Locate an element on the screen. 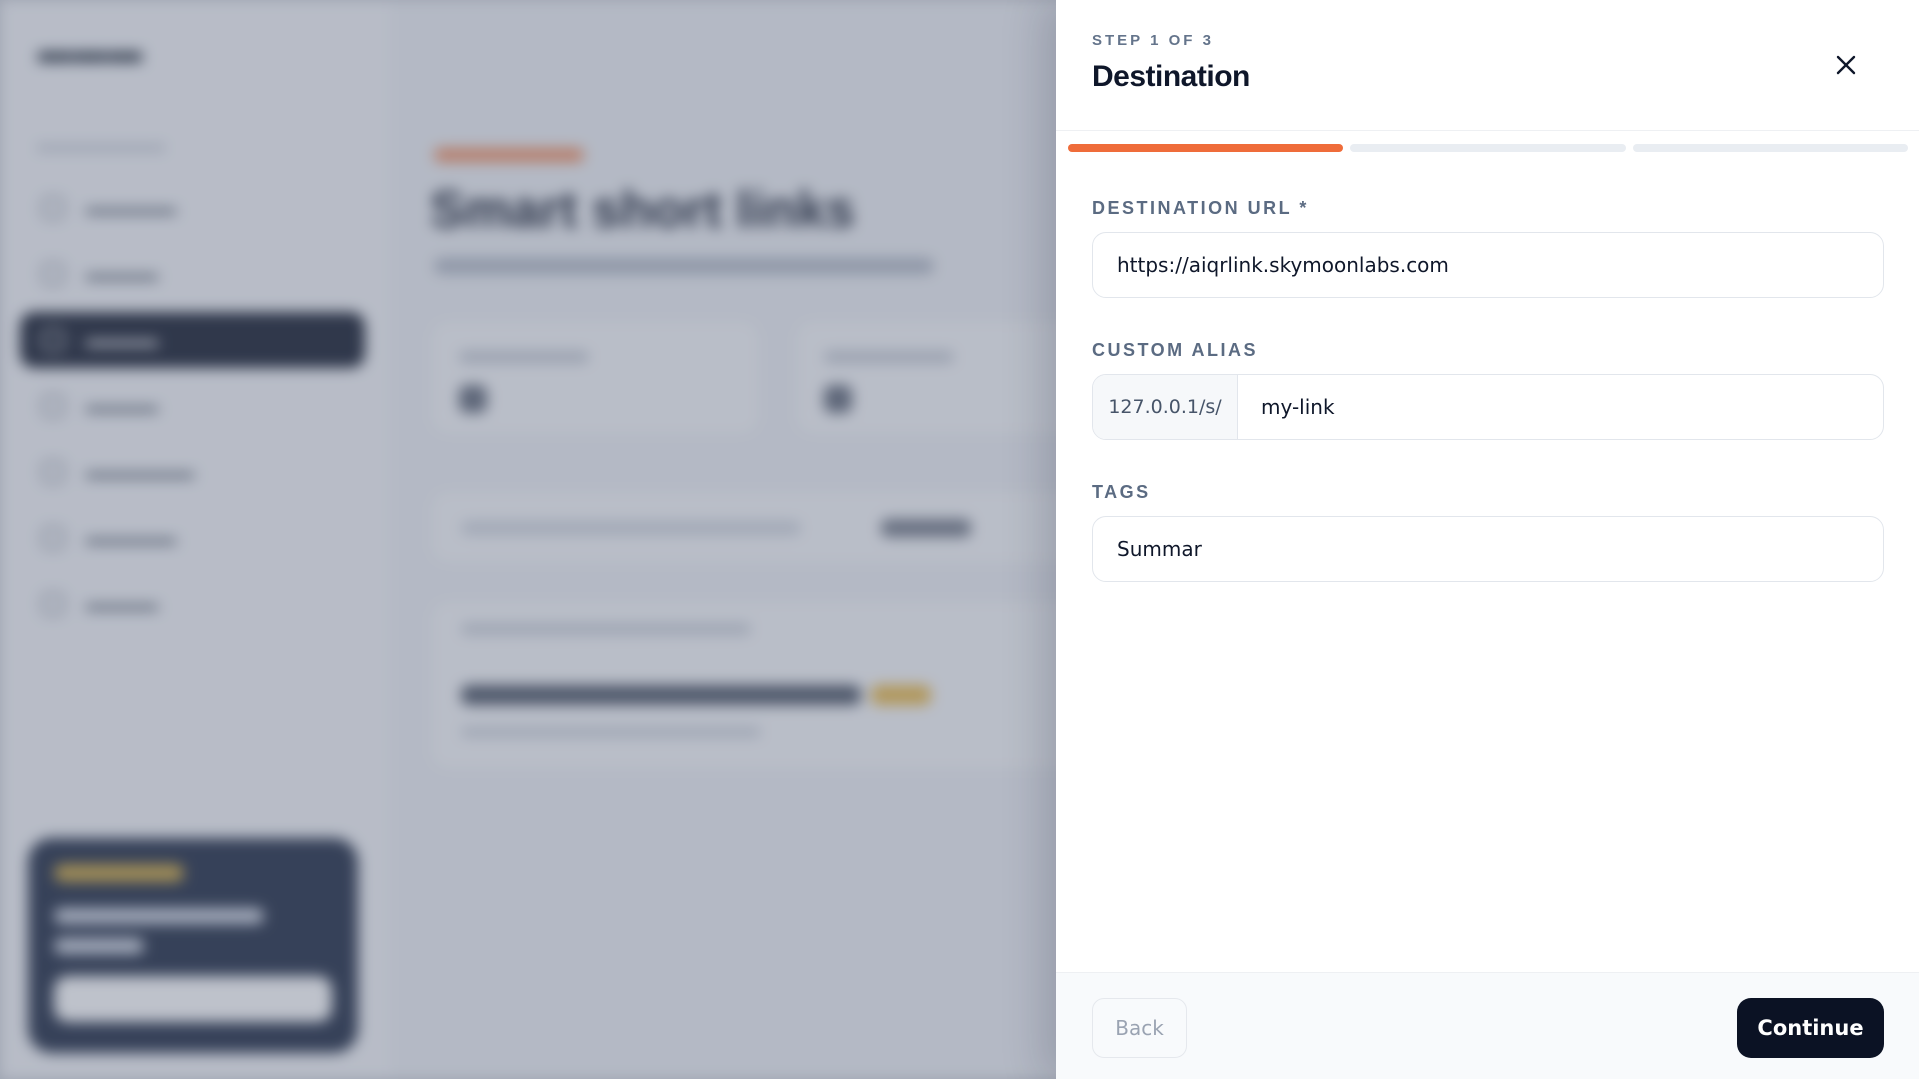 The width and height of the screenshot is (1919, 1079). drawer-header: STEP 1 OF 3 Destination is located at coordinates (1487, 65).